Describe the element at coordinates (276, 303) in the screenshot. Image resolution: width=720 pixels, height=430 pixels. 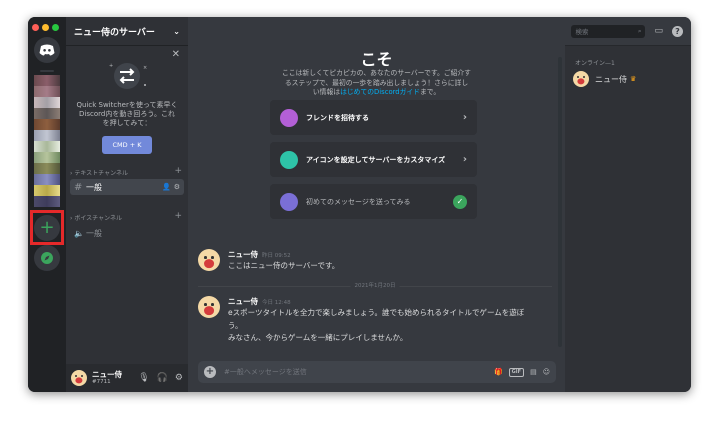
I see `message-timestamp: 今日 12:48` at that location.